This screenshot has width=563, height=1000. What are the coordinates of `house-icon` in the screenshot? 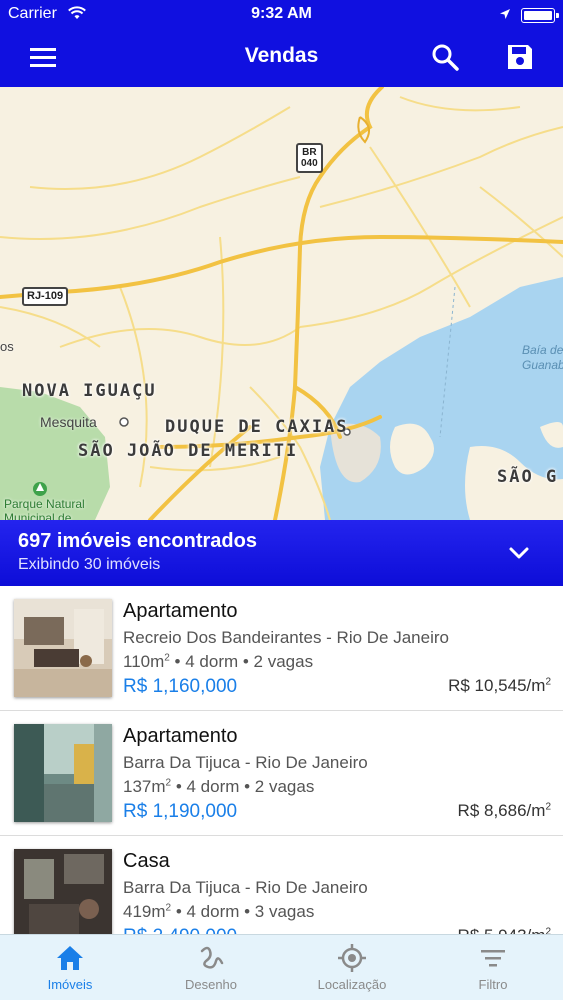 It's located at (70, 958).